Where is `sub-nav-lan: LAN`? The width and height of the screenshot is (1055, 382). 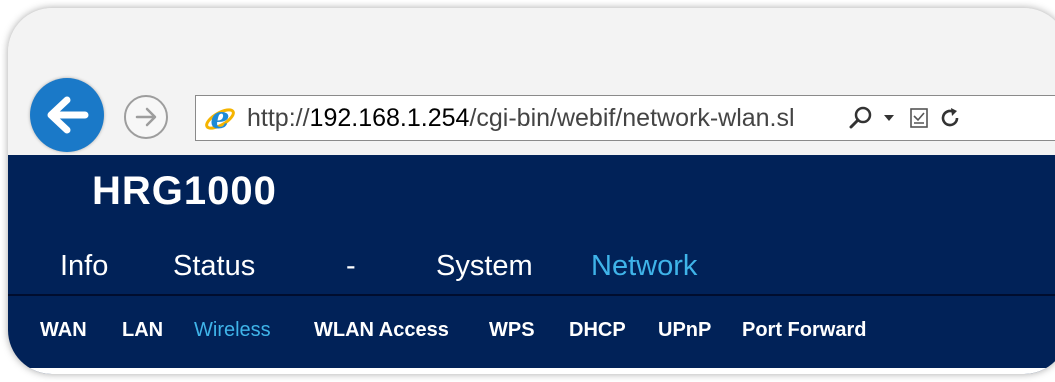
sub-nav-lan: LAN is located at coordinates (142, 330).